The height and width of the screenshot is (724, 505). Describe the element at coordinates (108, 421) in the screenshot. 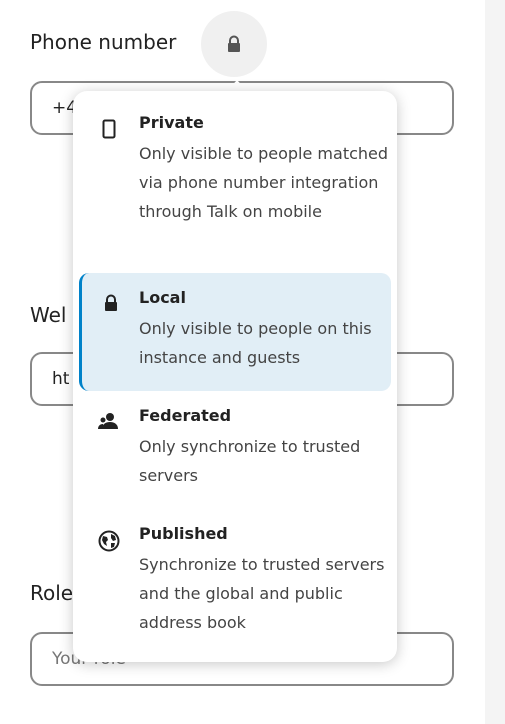

I see `federated-users-icon` at that location.